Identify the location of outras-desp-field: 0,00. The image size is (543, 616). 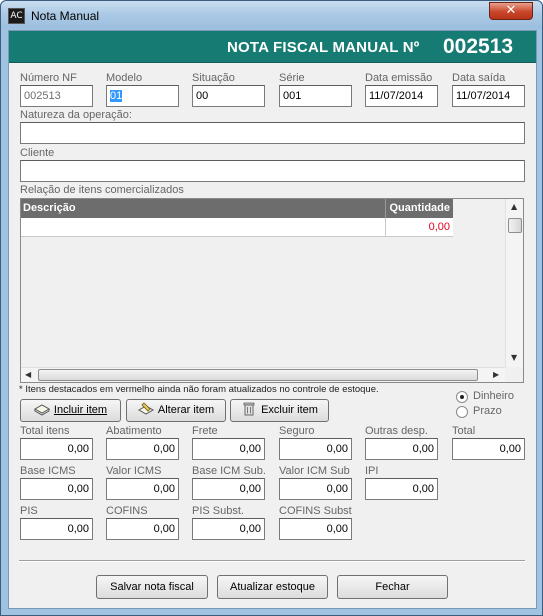
(401, 449).